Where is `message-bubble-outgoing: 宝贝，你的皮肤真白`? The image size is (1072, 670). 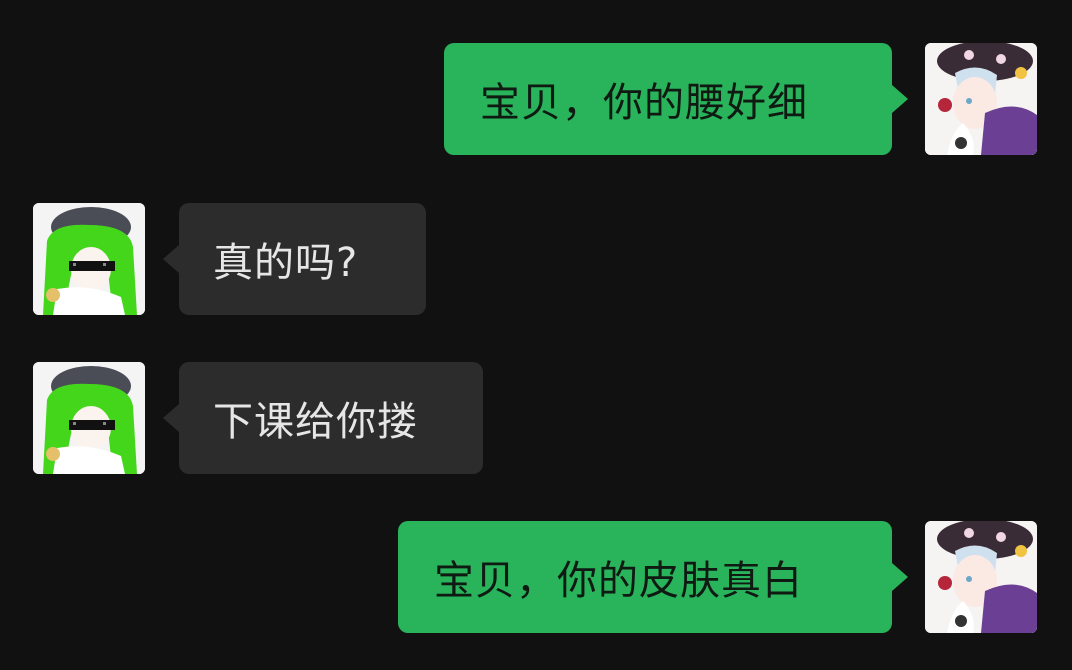 message-bubble-outgoing: 宝贝，你的皮肤真白 is located at coordinates (645, 577).